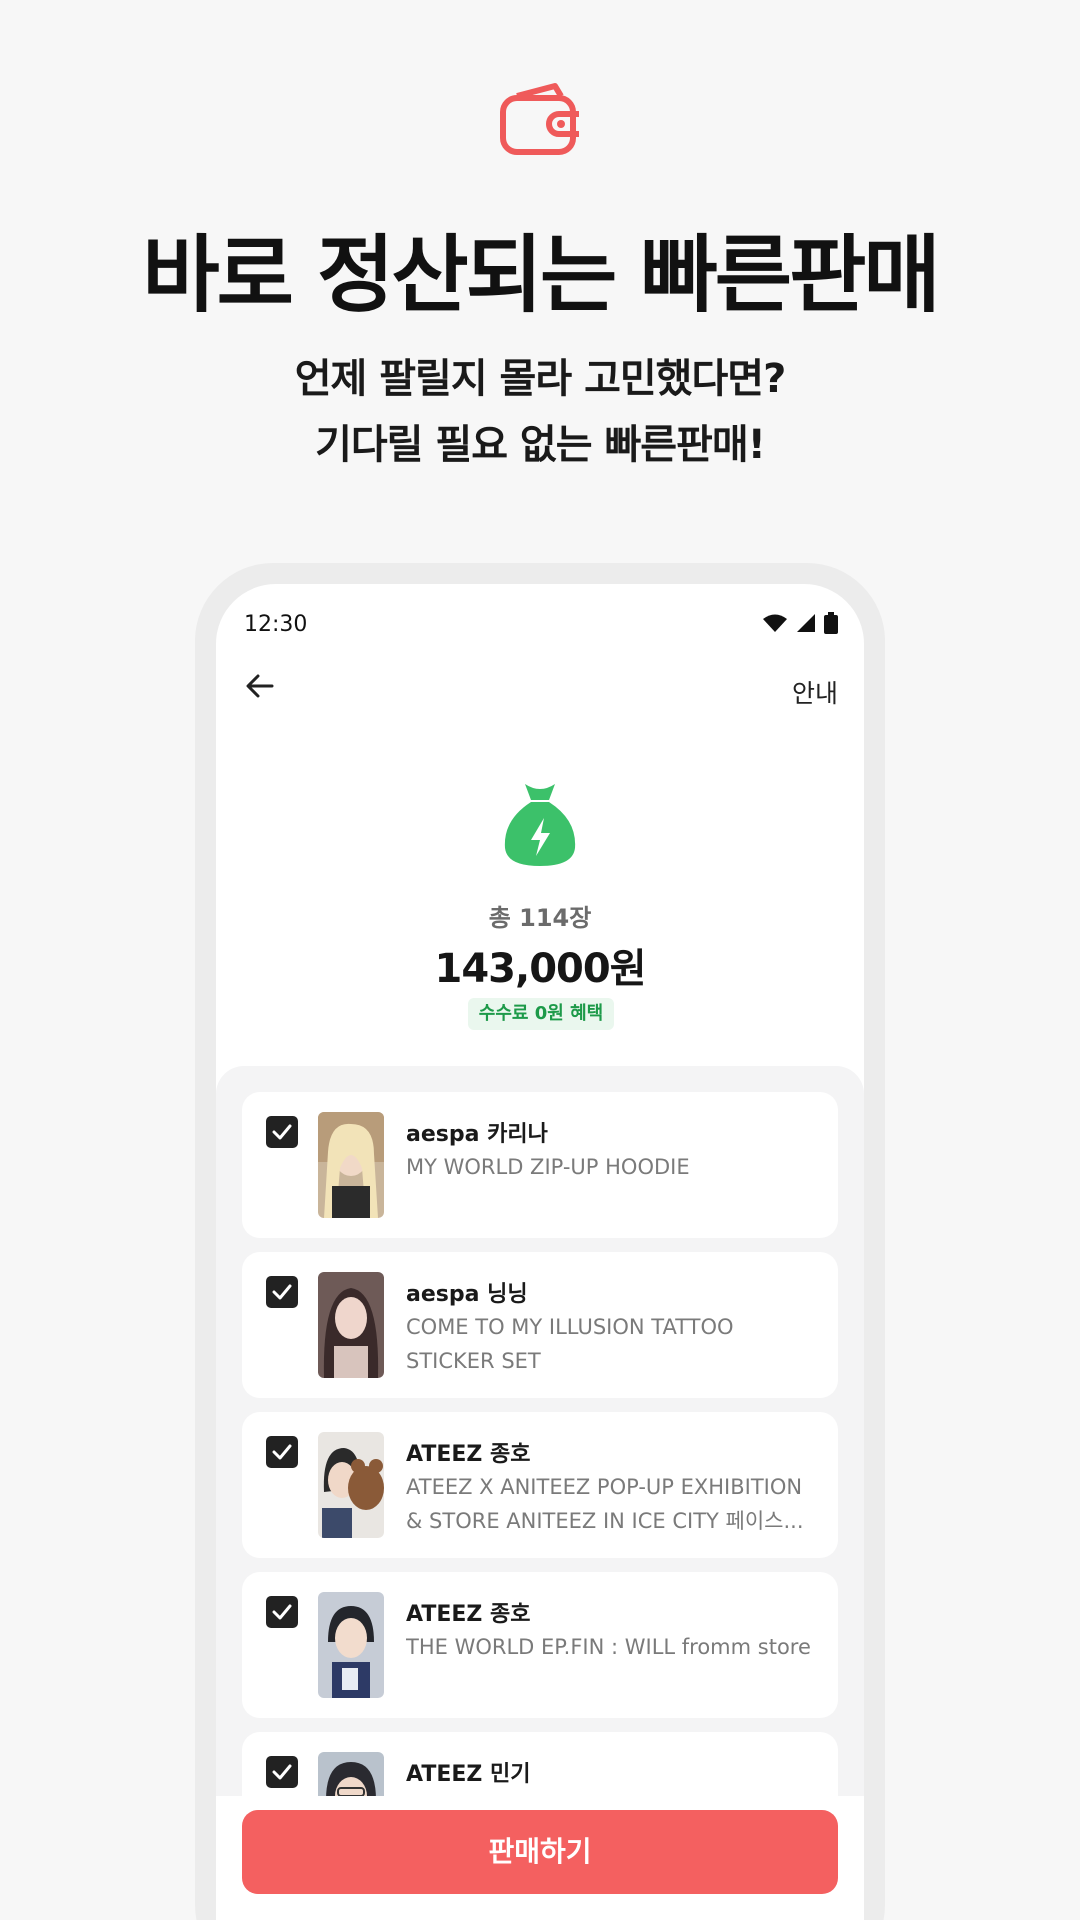 The width and height of the screenshot is (1080, 1920). I want to click on item-artist: aespa 카리나, so click(477, 1134).